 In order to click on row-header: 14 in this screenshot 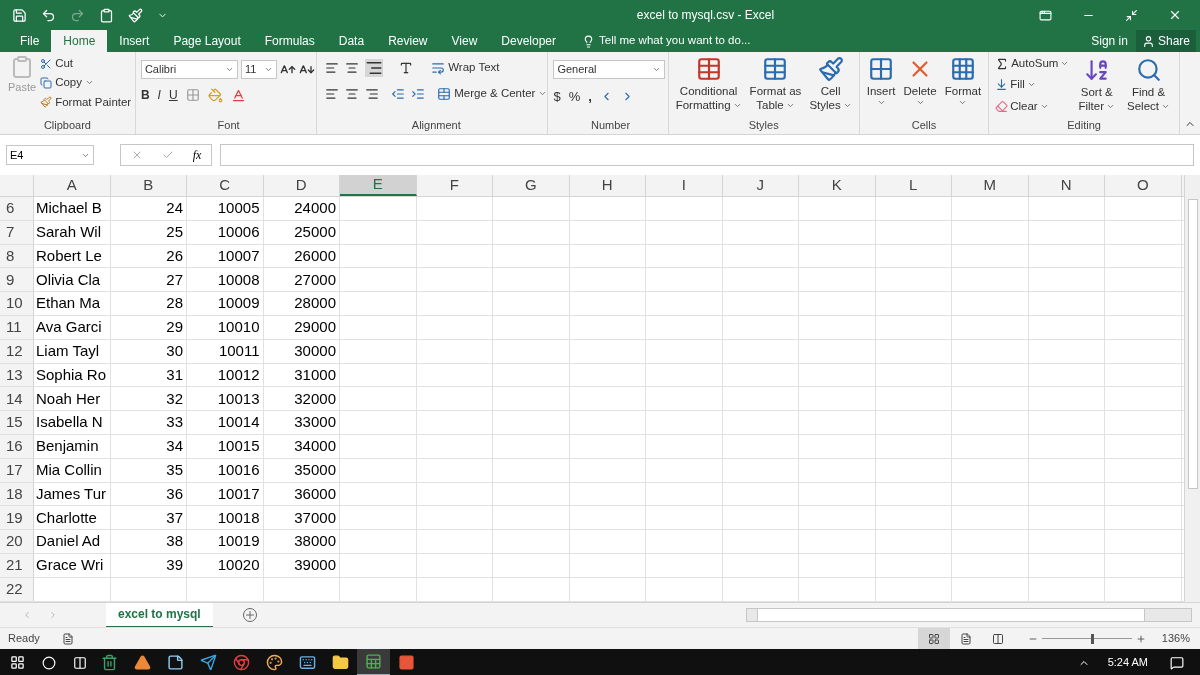, I will do `click(17, 399)`.